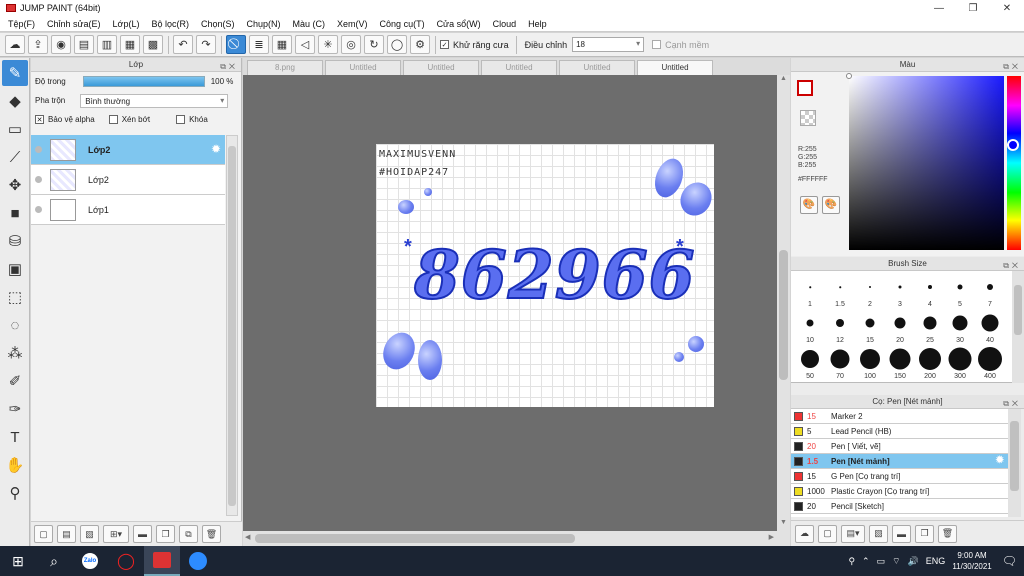  Describe the element at coordinates (264, 24) in the screenshot. I see `menu-capture: Chụp(N)` at that location.